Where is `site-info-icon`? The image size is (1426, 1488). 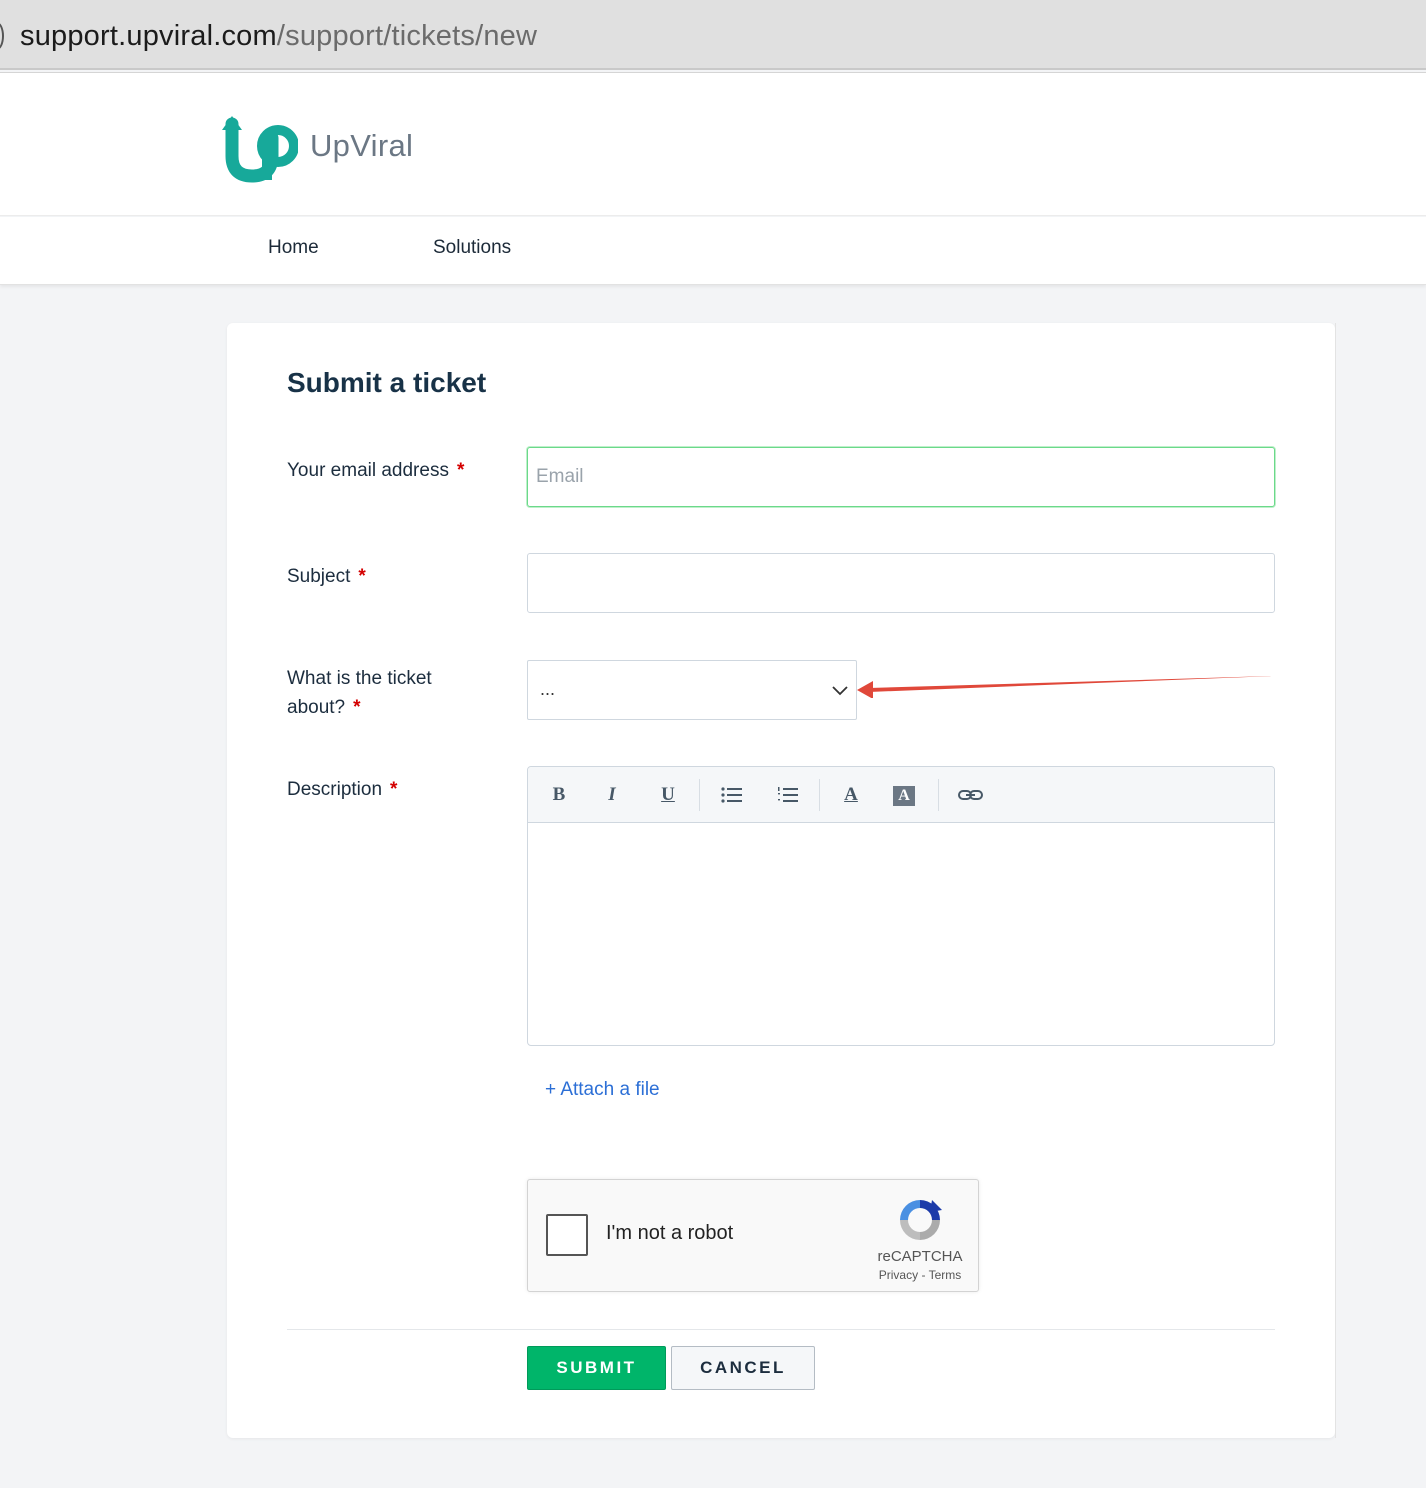 site-info-icon is located at coordinates (2, 36).